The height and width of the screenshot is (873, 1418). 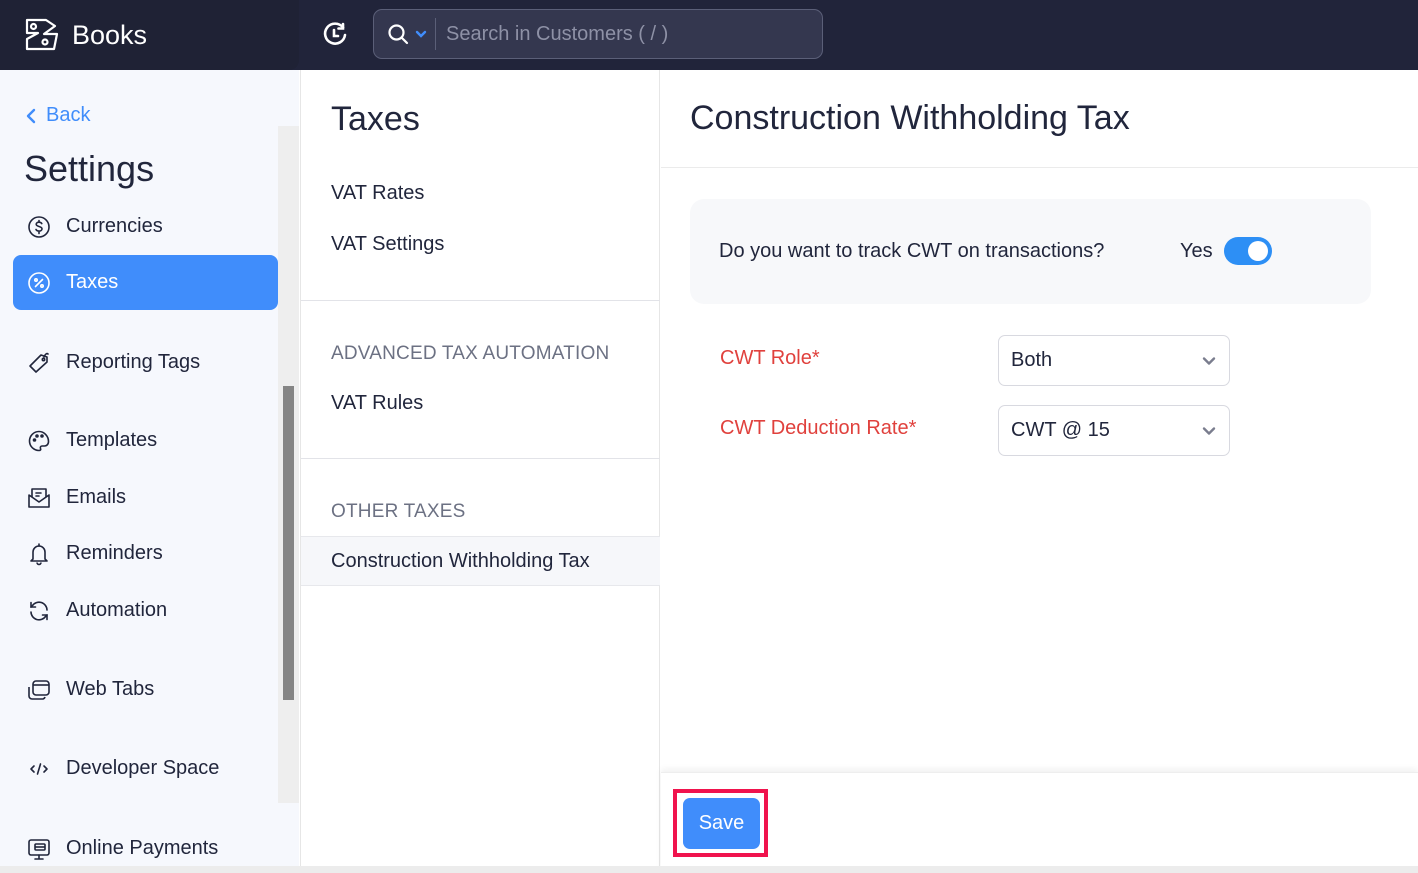 What do you see at coordinates (709, 869) in the screenshot?
I see `bottom-scrollbar` at bounding box center [709, 869].